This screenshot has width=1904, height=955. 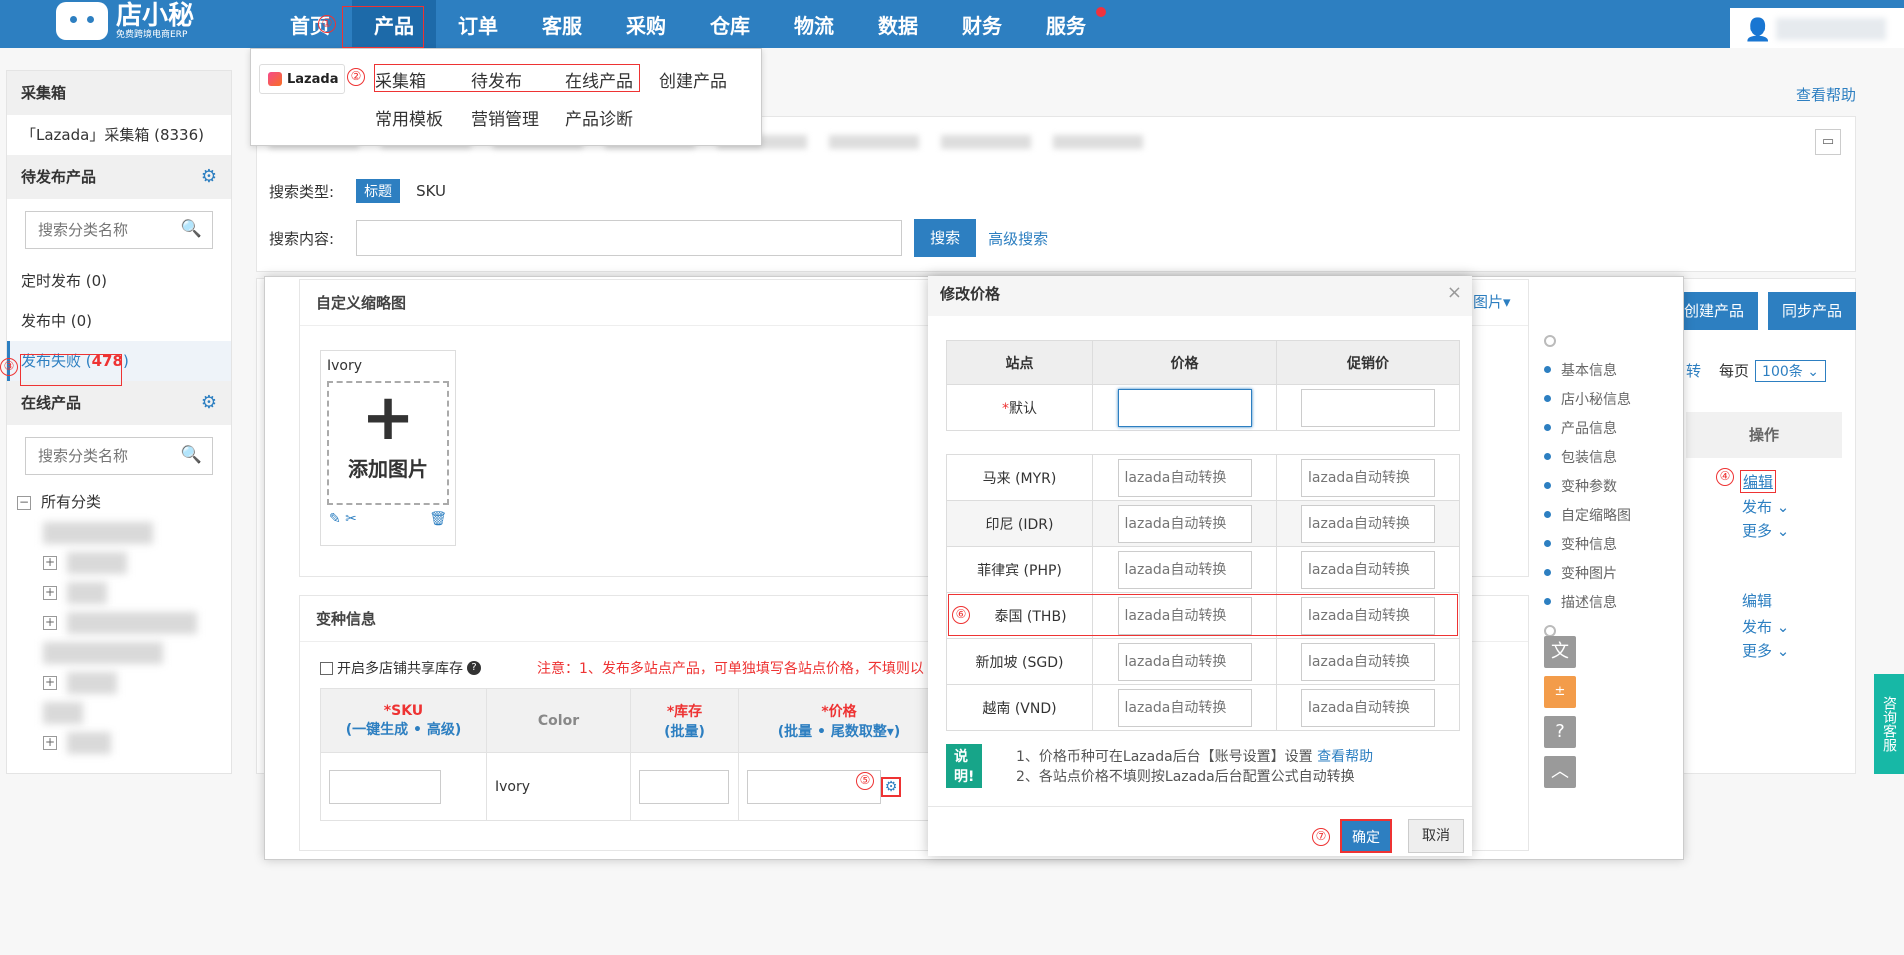 What do you see at coordinates (125, 21) in the screenshot?
I see `brand-logo: 店小秘 免费跨境电商ERP` at bounding box center [125, 21].